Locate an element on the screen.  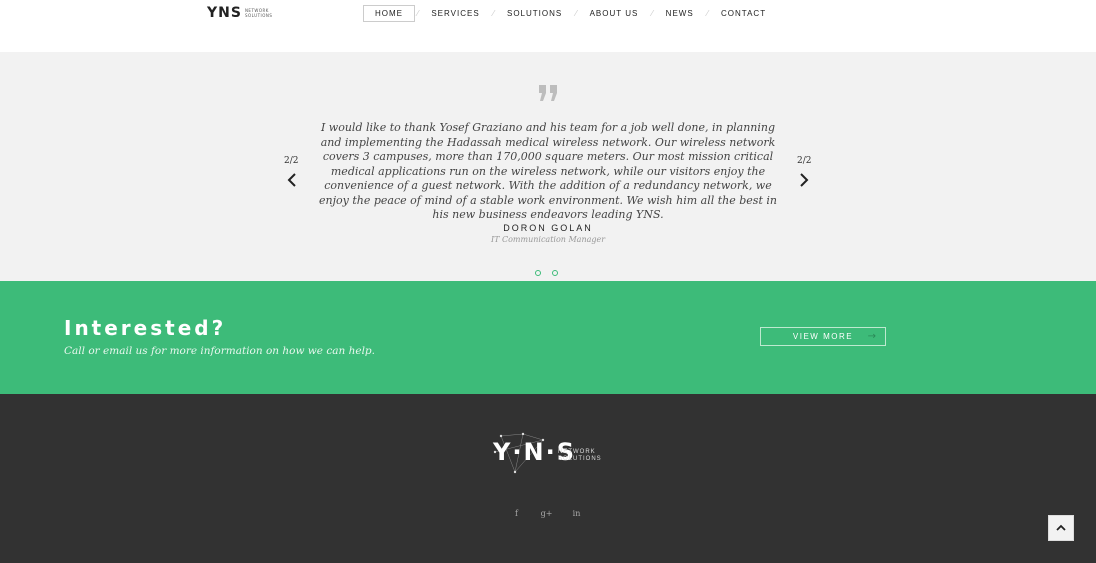
nav-contact: CONTACT is located at coordinates (743, 13).